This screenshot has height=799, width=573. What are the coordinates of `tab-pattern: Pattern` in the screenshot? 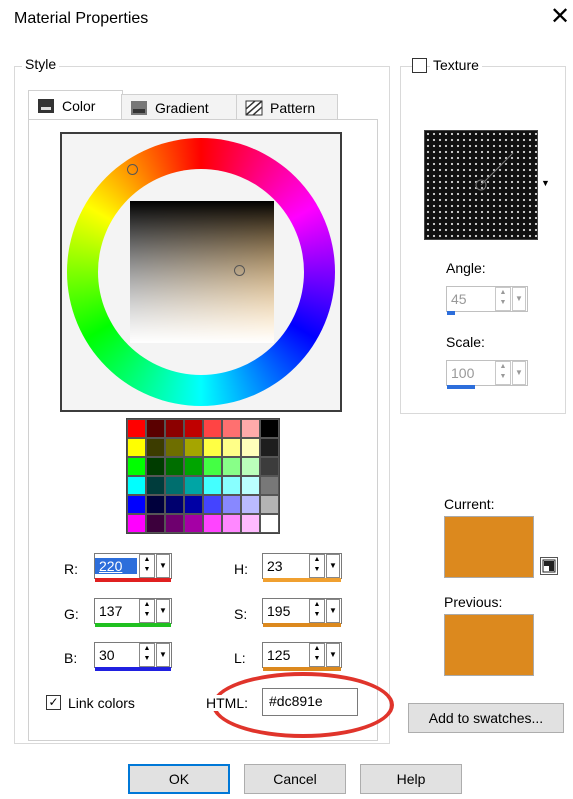 It's located at (287, 107).